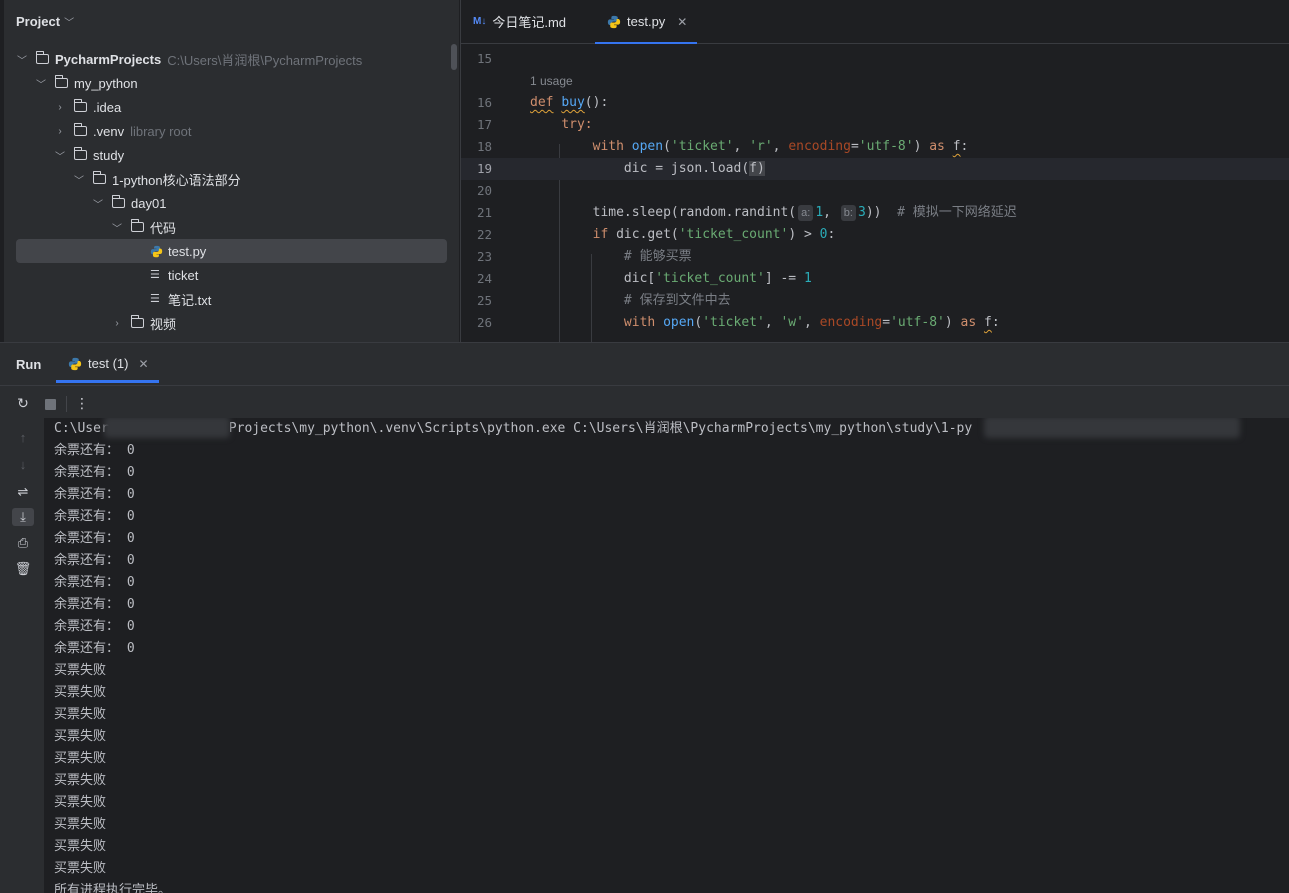 This screenshot has height=893, width=1289. I want to click on code-text: dic[, so click(639, 278).